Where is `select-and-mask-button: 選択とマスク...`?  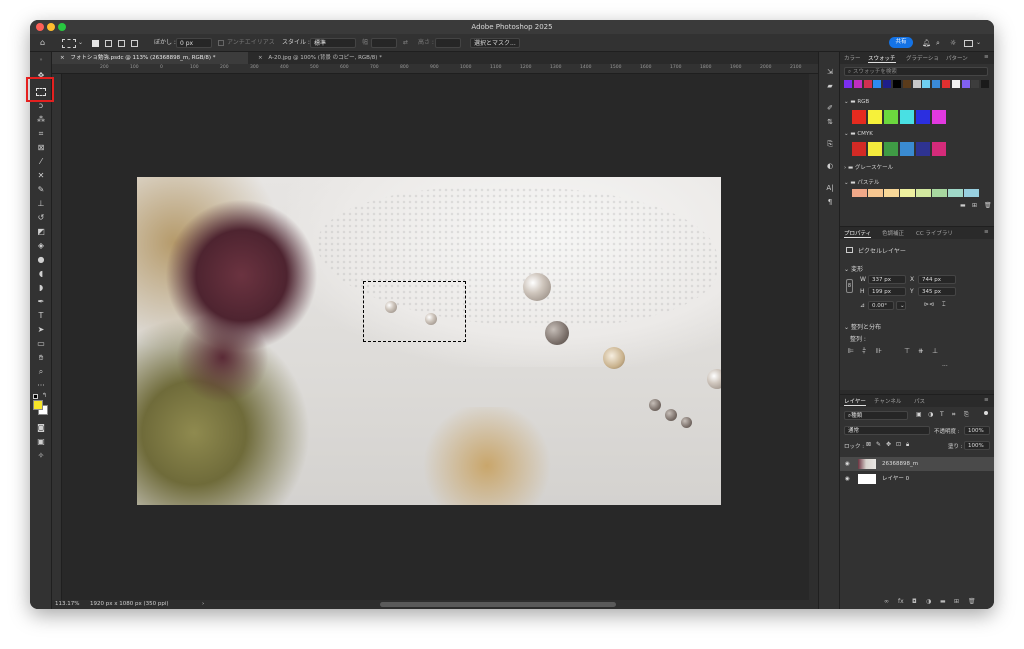 select-and-mask-button: 選択とマスク... is located at coordinates (495, 43).